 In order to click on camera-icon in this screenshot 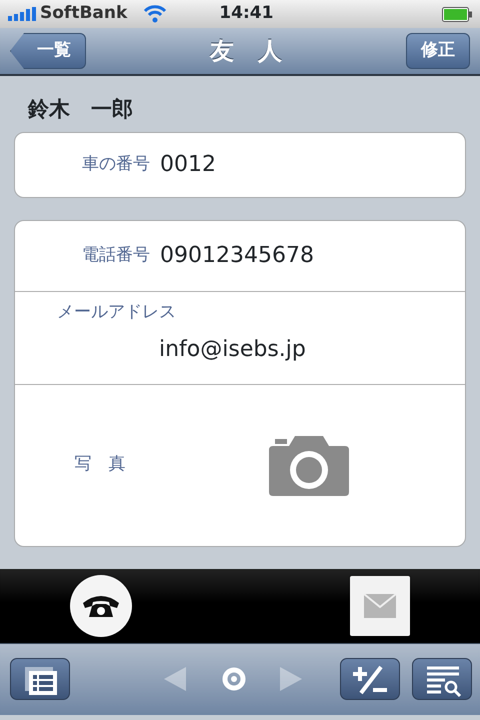, I will do `click(309, 465)`.